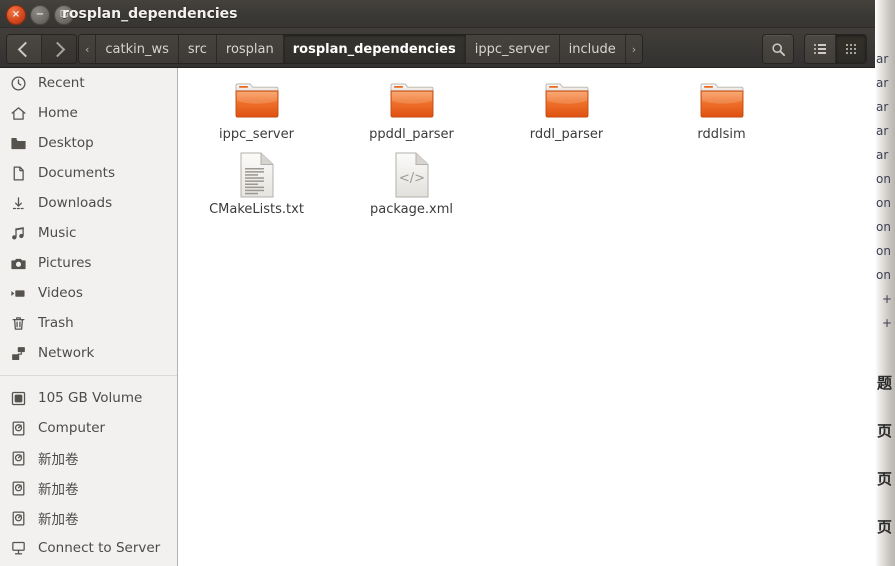 The width and height of the screenshot is (895, 566). What do you see at coordinates (88, 375) in the screenshot?
I see `sidebar-separator` at bounding box center [88, 375].